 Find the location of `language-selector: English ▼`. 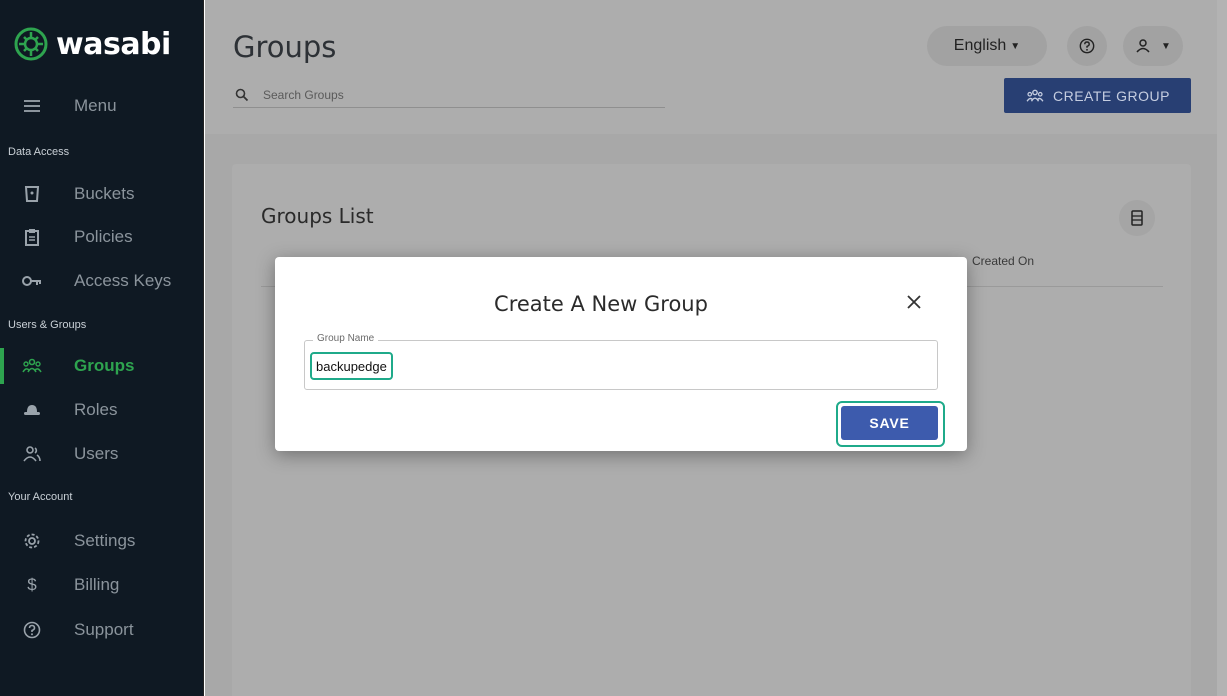

language-selector: English ▼ is located at coordinates (987, 46).